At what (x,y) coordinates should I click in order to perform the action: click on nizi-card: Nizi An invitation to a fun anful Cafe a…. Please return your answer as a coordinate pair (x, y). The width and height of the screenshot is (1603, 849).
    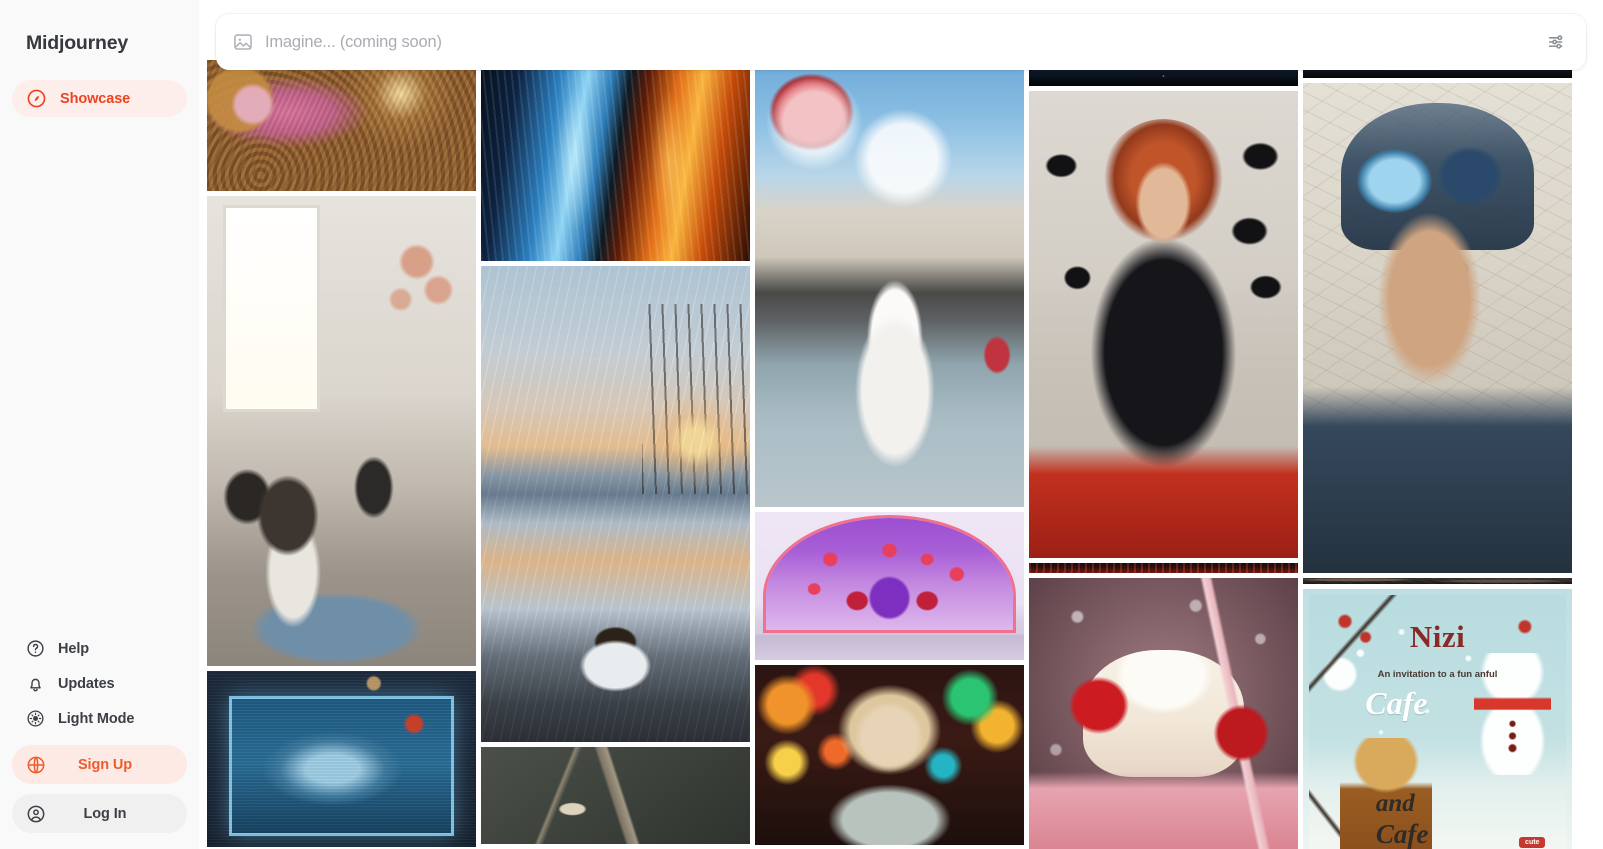
    Looking at the image, I should click on (1437, 722).